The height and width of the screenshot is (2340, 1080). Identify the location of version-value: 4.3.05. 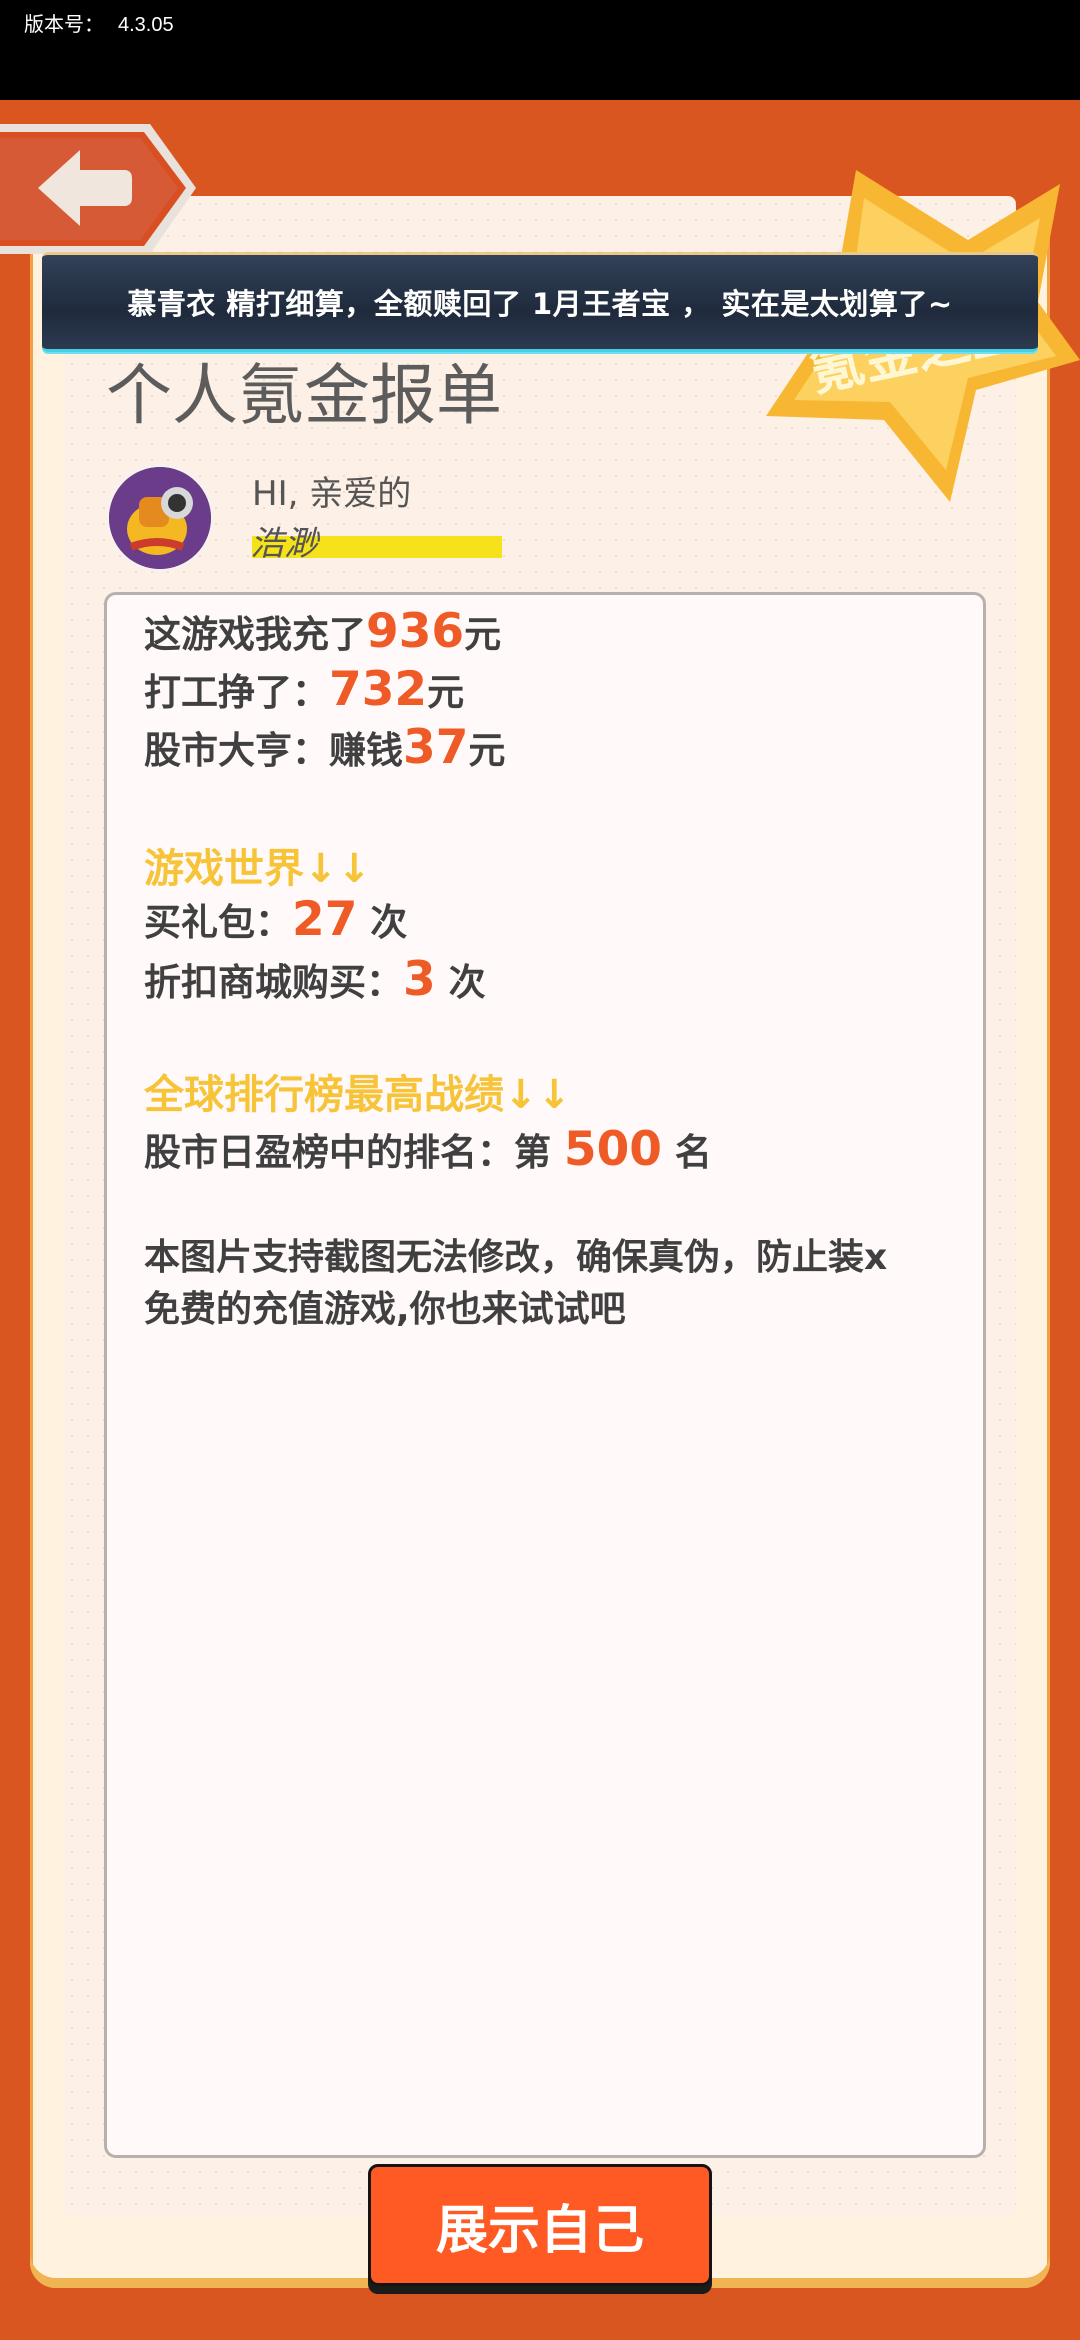
(146, 25).